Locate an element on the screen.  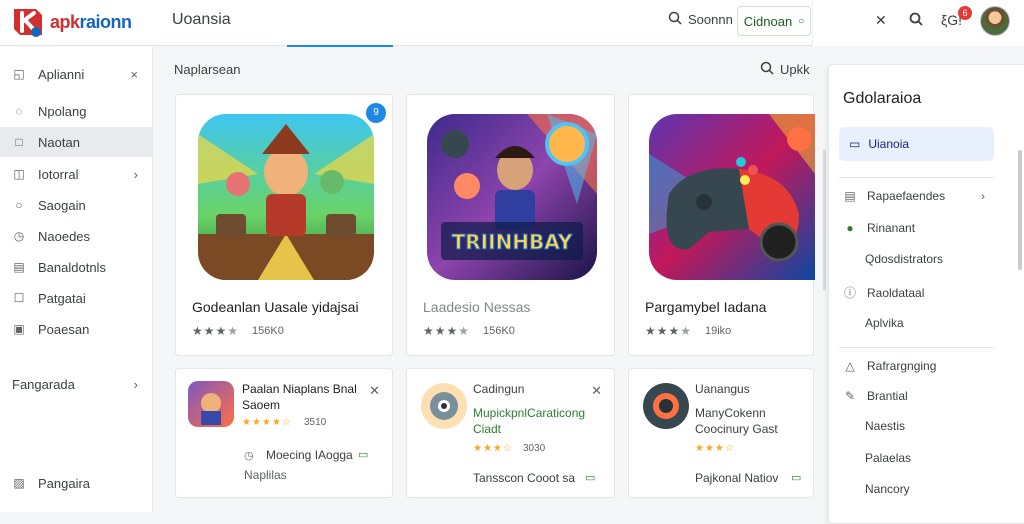
artwork-title-text: TRIINHBAY is located at coordinates (512, 242).